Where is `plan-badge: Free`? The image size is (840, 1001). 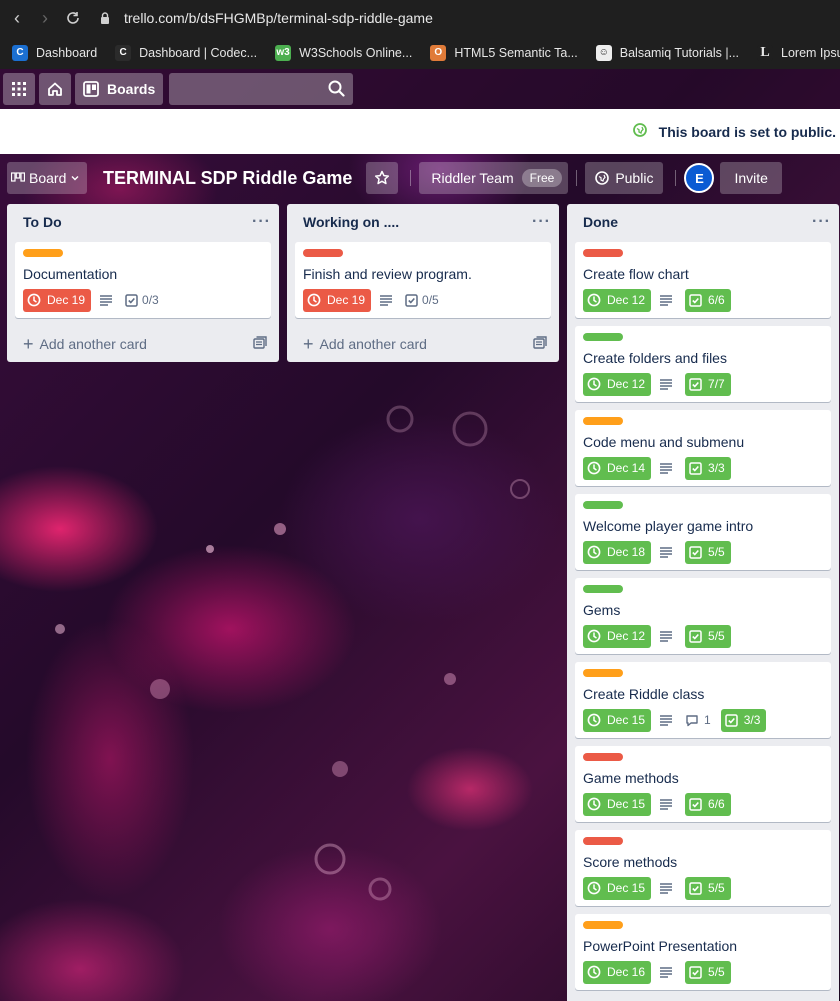 plan-badge: Free is located at coordinates (542, 178).